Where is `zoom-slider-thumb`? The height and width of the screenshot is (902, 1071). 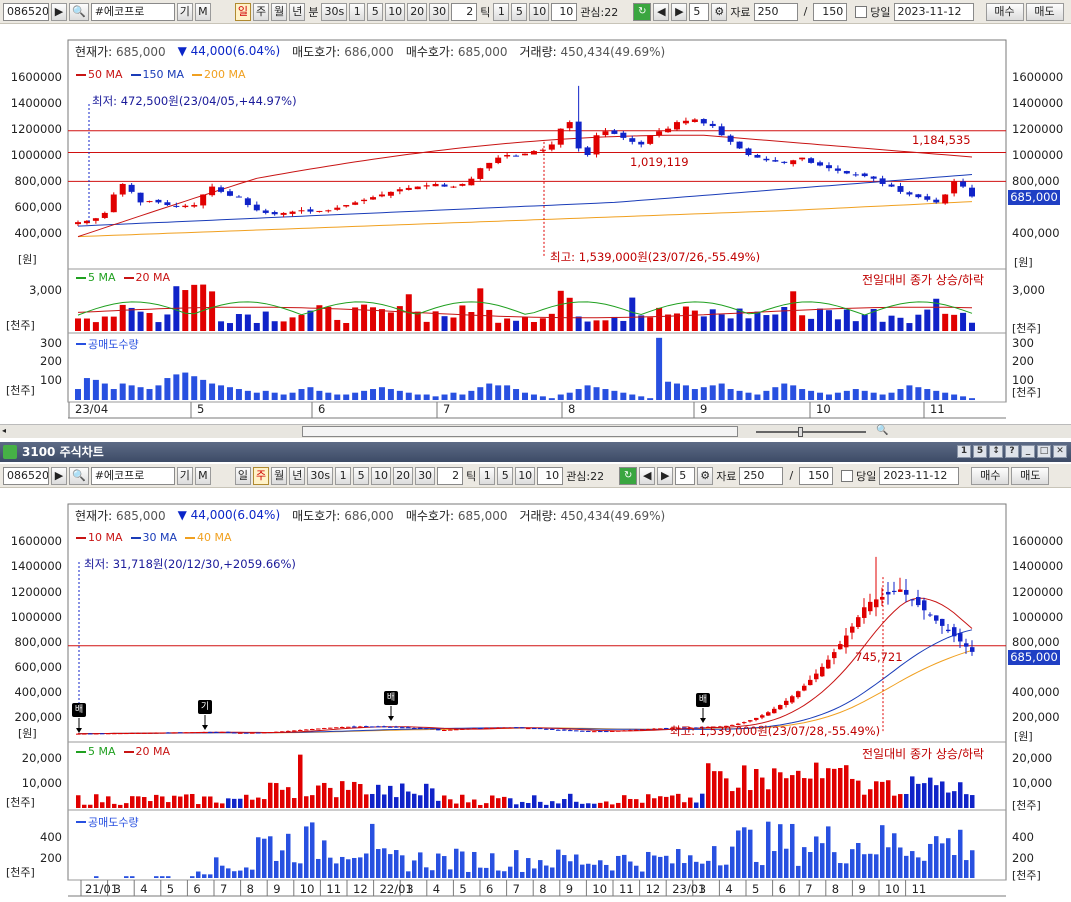 zoom-slider-thumb is located at coordinates (800, 432).